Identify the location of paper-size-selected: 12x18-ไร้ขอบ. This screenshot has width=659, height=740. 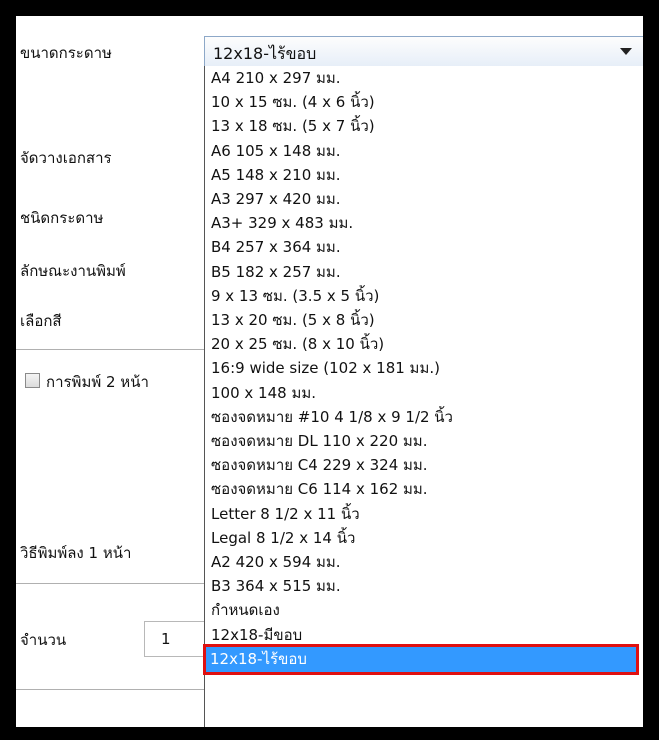
(265, 53).